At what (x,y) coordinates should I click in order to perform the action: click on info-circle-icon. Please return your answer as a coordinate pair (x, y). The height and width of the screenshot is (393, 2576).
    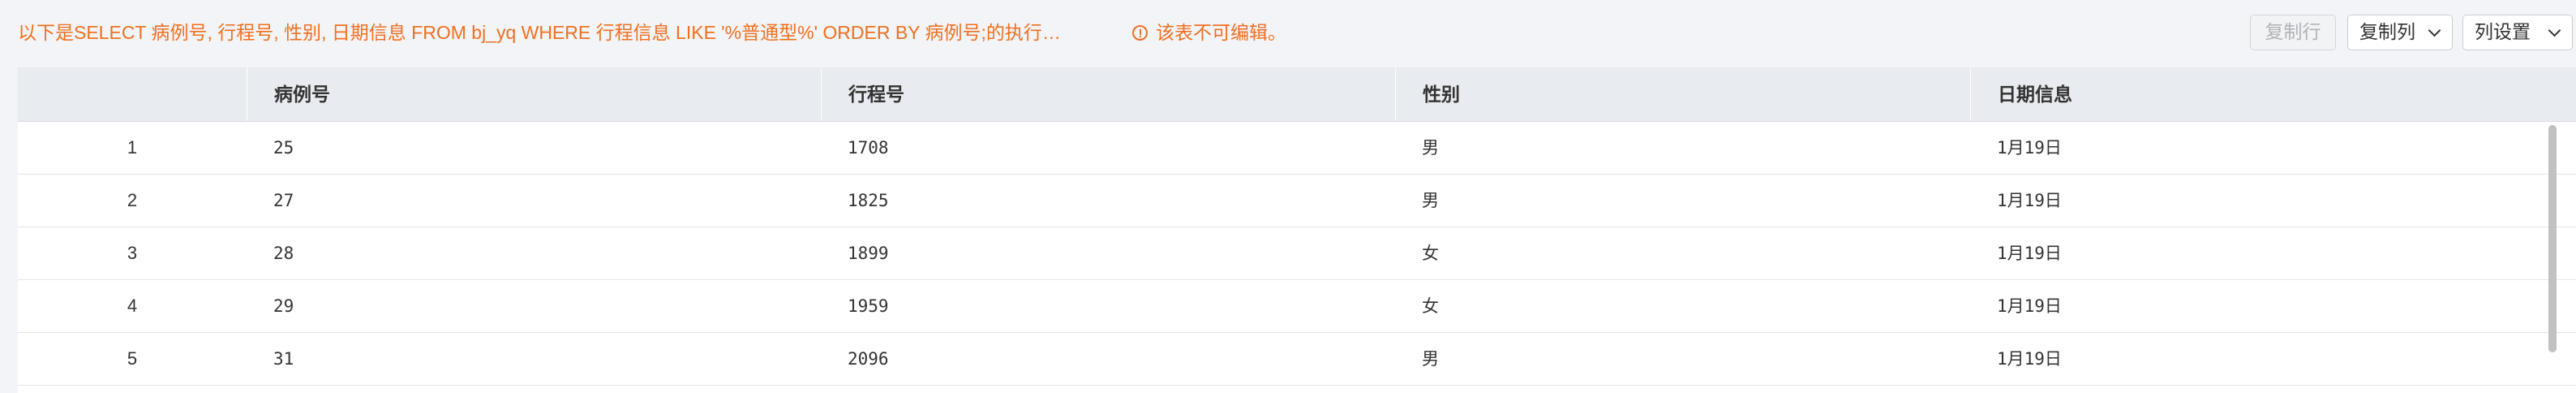
    Looking at the image, I should click on (1140, 32).